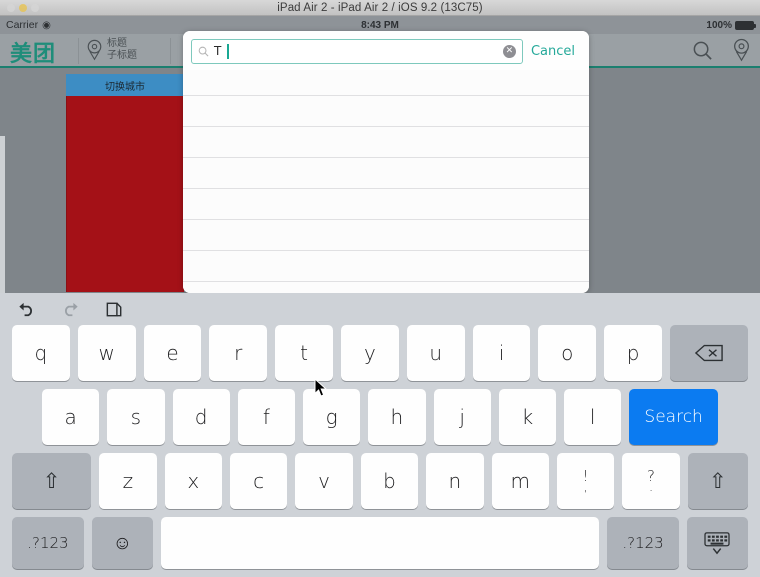  I want to click on status-battery-group: 100%, so click(731, 25).